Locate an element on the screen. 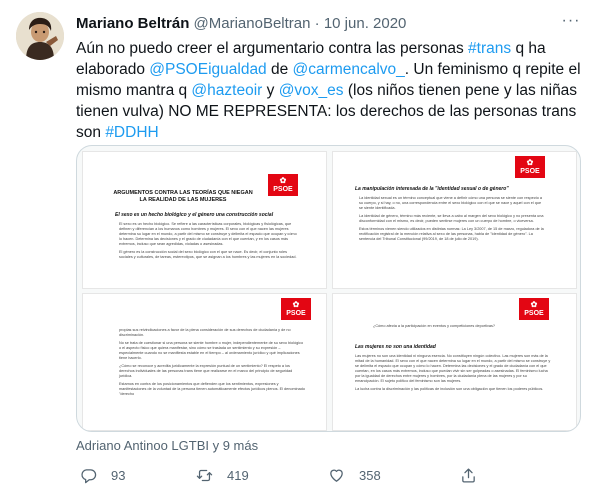 The height and width of the screenshot is (496, 597). reply-icon is located at coordinates (89, 475).